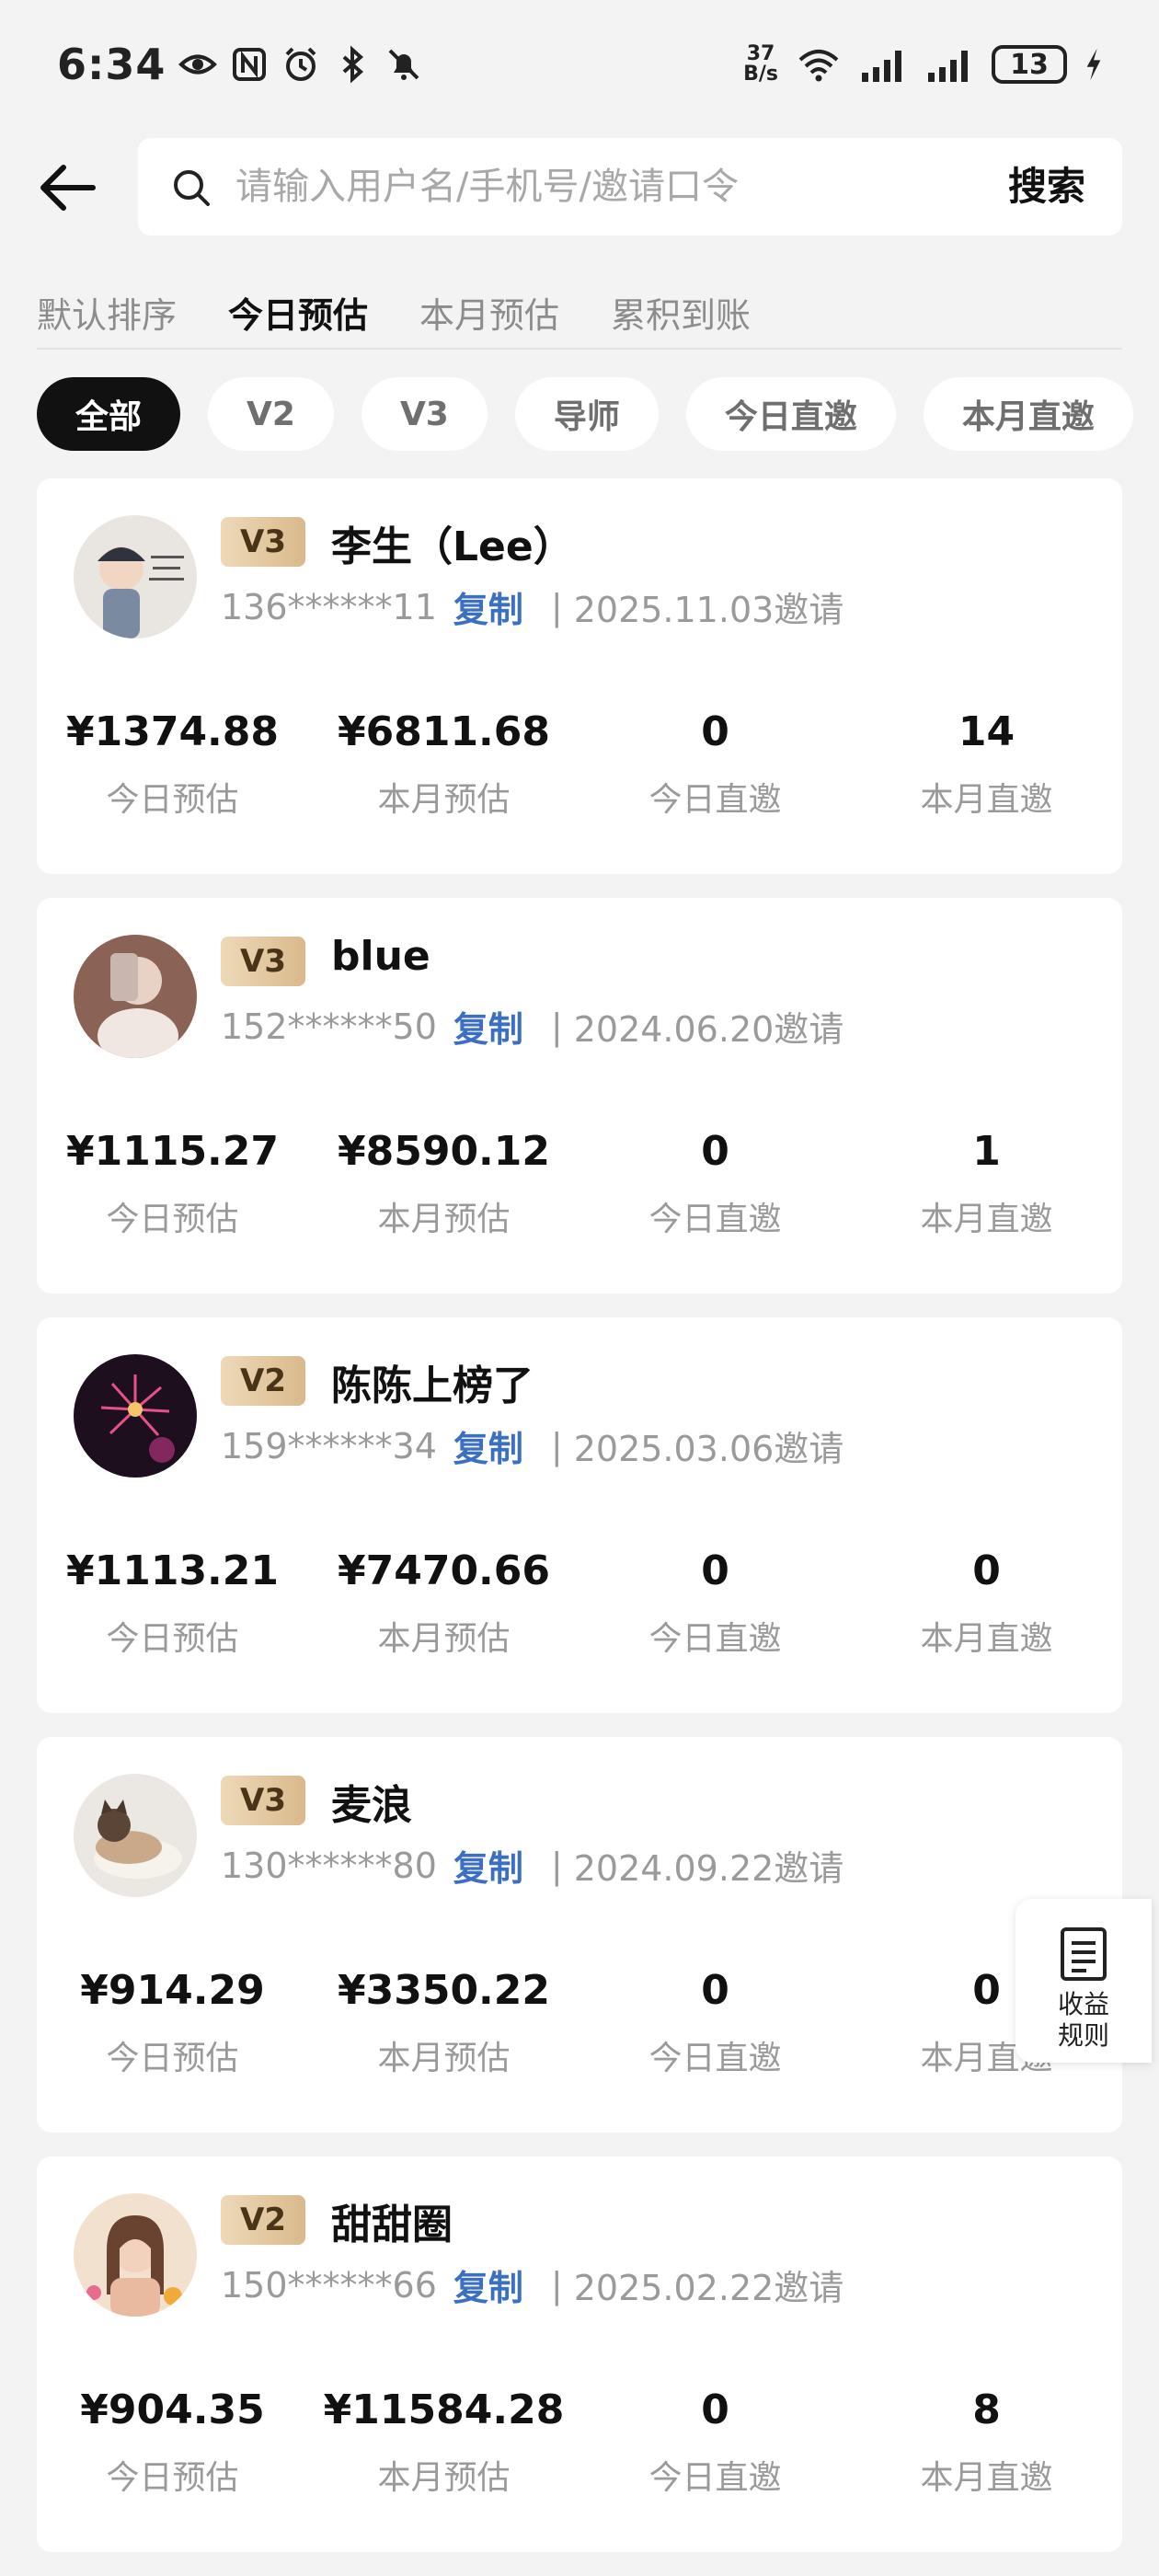 Image resolution: width=1159 pixels, height=2576 pixels. Describe the element at coordinates (172, 764) in the screenshot. I see `stat-today-estimate: ¥1374.88 今日预估` at that location.